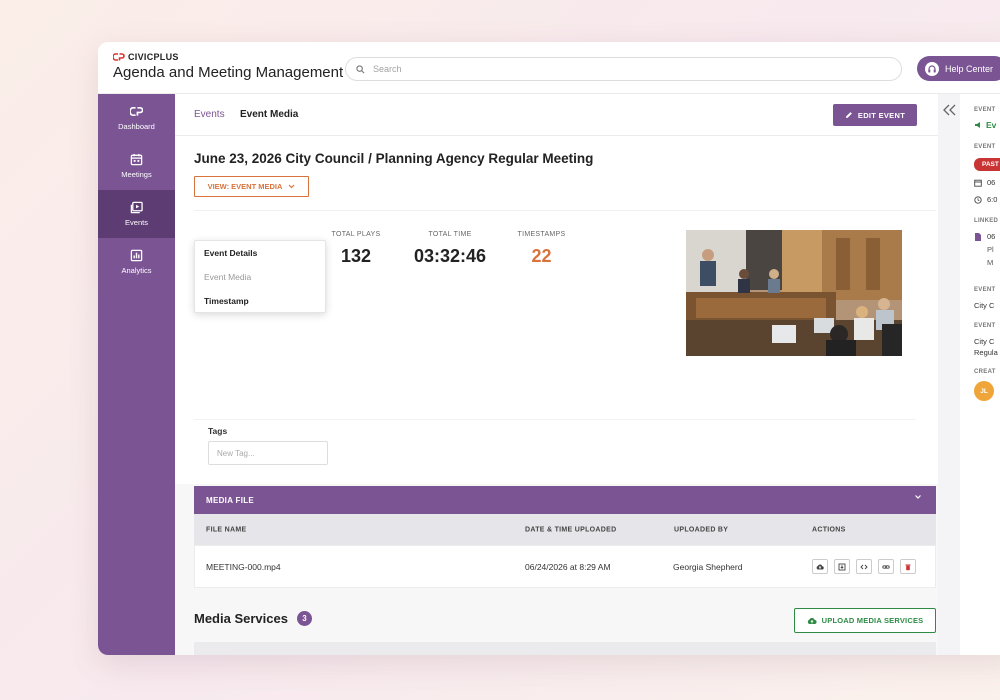 The image size is (1000, 700). Describe the element at coordinates (209, 114) in the screenshot. I see `breadcrumb-events-link: Events` at that location.